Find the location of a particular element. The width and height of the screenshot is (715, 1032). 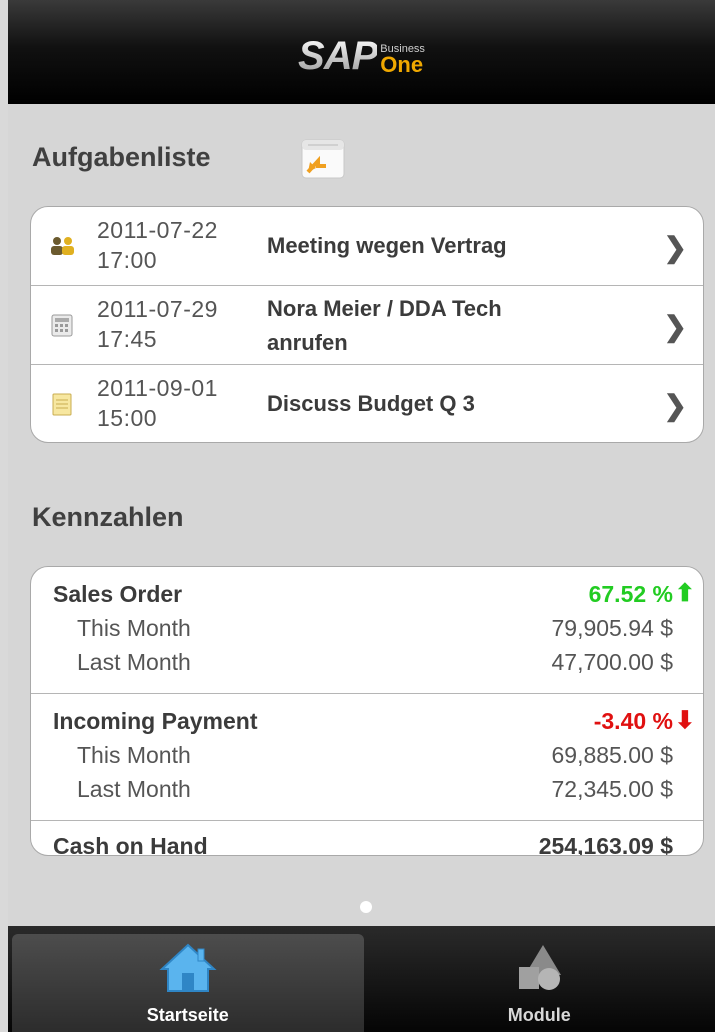

navigation-bar: SAP Business One is located at coordinates (361, 52).